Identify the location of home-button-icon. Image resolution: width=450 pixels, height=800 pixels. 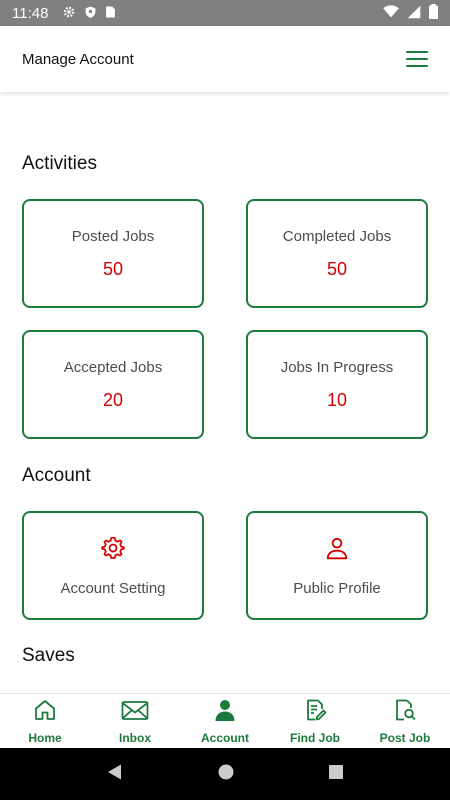
(226, 774).